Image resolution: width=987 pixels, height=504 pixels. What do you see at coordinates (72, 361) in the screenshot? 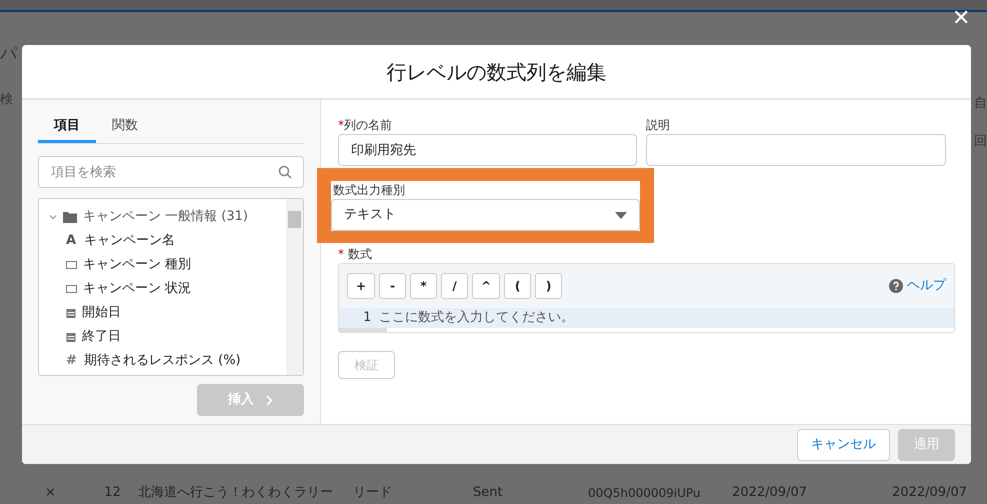
I see `number-type-icon: #` at bounding box center [72, 361].